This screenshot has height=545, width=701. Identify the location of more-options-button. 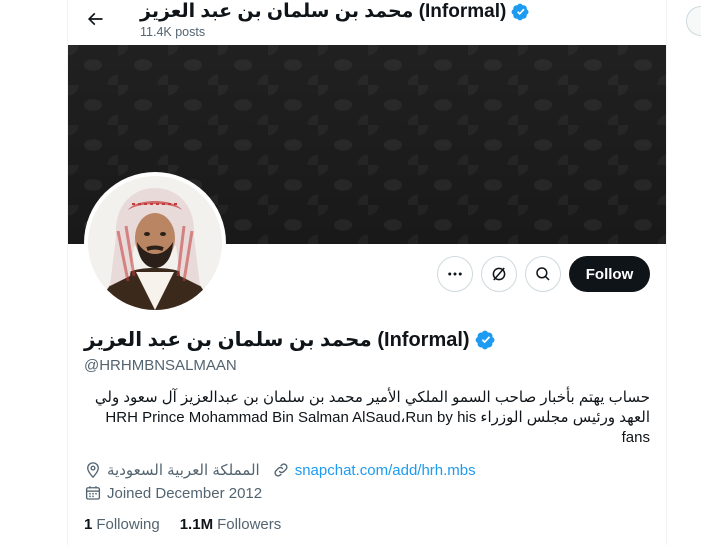
(455, 274).